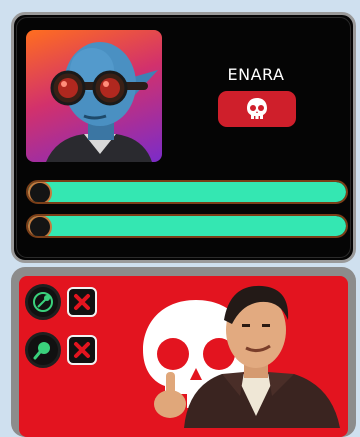 The width and height of the screenshot is (360, 437). What do you see at coordinates (40, 192) in the screenshot?
I see `health-bar-knob` at bounding box center [40, 192].